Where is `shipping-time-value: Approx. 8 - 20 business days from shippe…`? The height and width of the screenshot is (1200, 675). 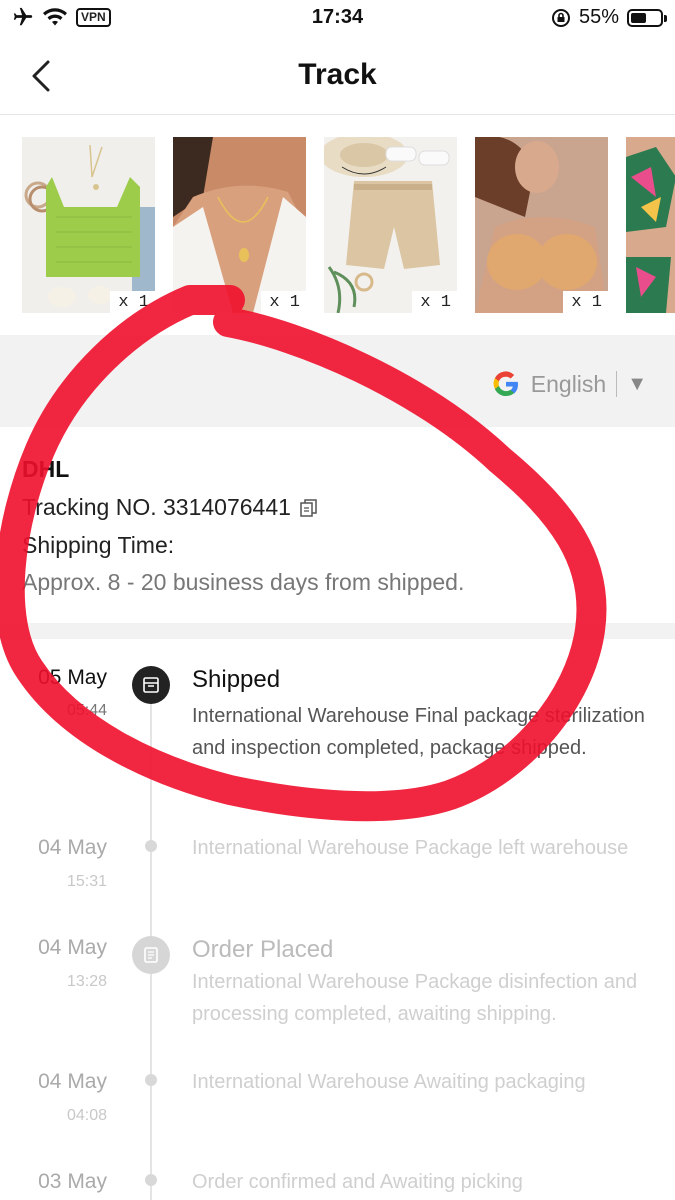
shipping-time-value: Approx. 8 - 20 business days from shippe… is located at coordinates (243, 582).